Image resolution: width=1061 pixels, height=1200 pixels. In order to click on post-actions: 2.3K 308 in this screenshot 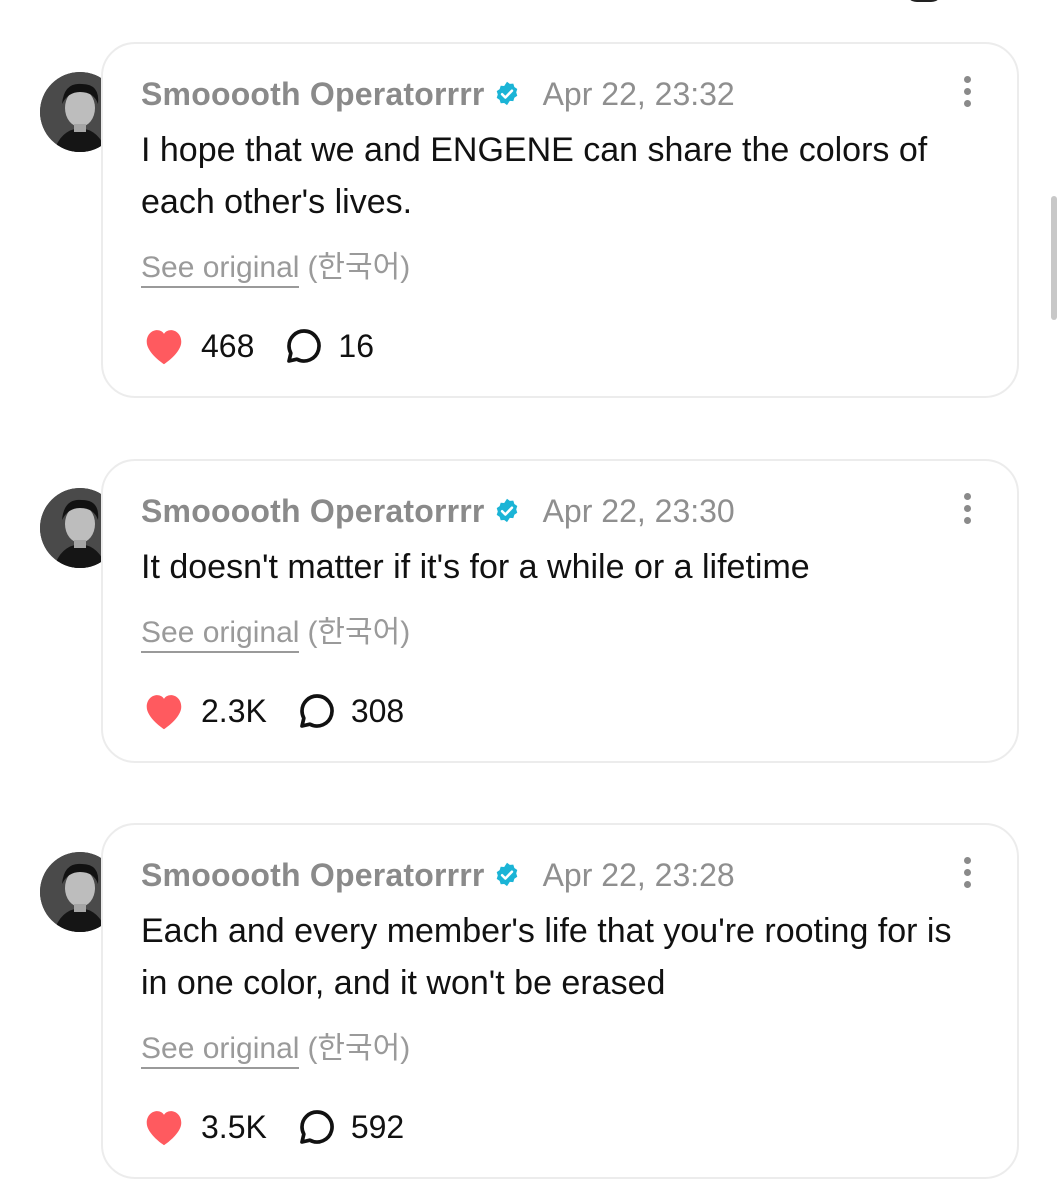, I will do `click(287, 711)`.